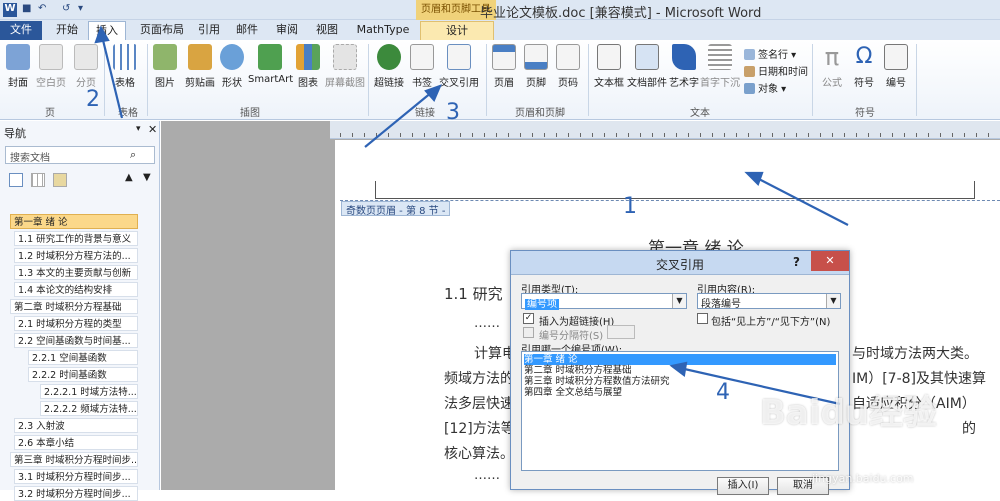 This screenshot has height=501, width=1000. What do you see at coordinates (42, 10) in the screenshot?
I see `undo-icon: ↶` at bounding box center [42, 10].